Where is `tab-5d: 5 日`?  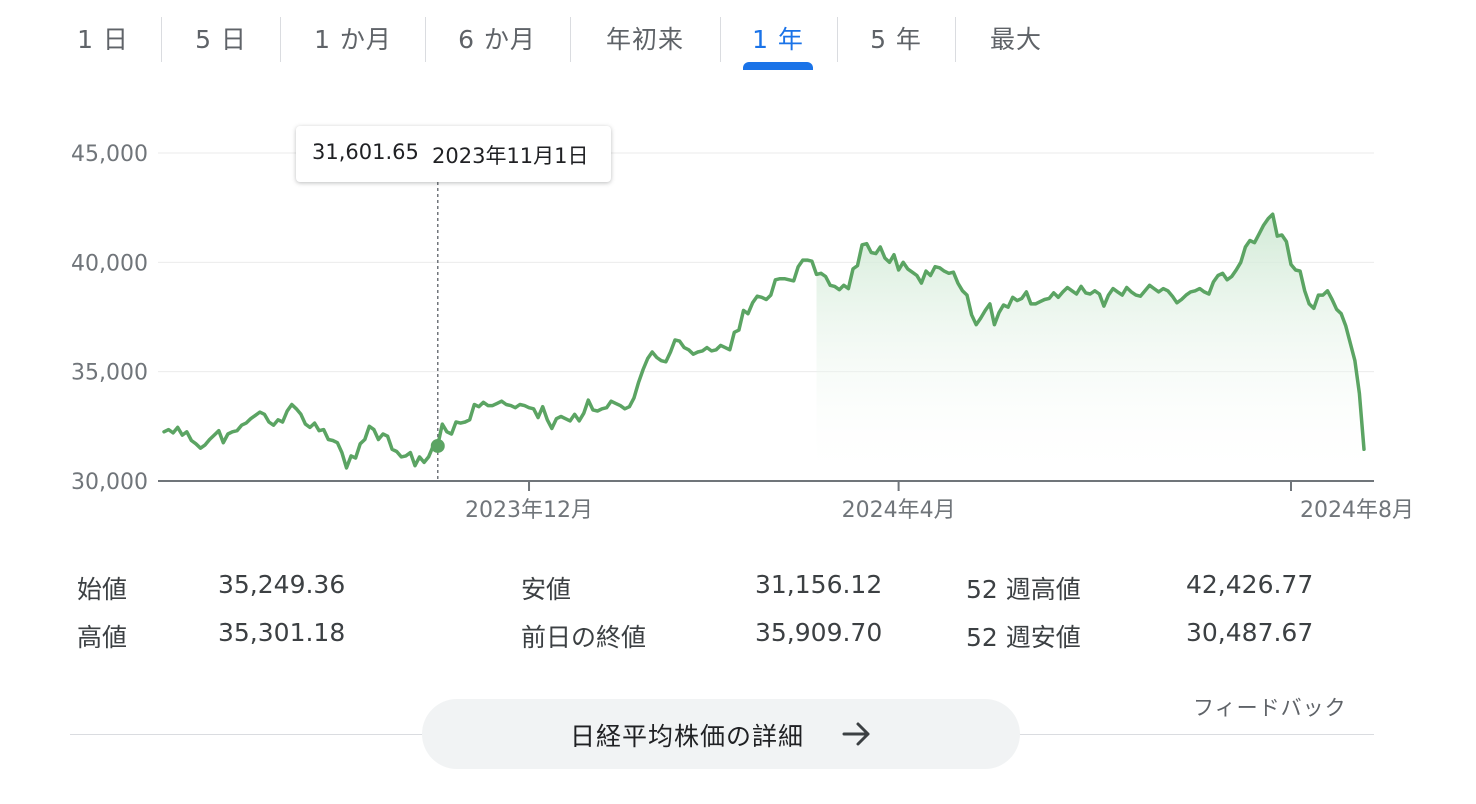 tab-5d: 5 日 is located at coordinates (221, 41).